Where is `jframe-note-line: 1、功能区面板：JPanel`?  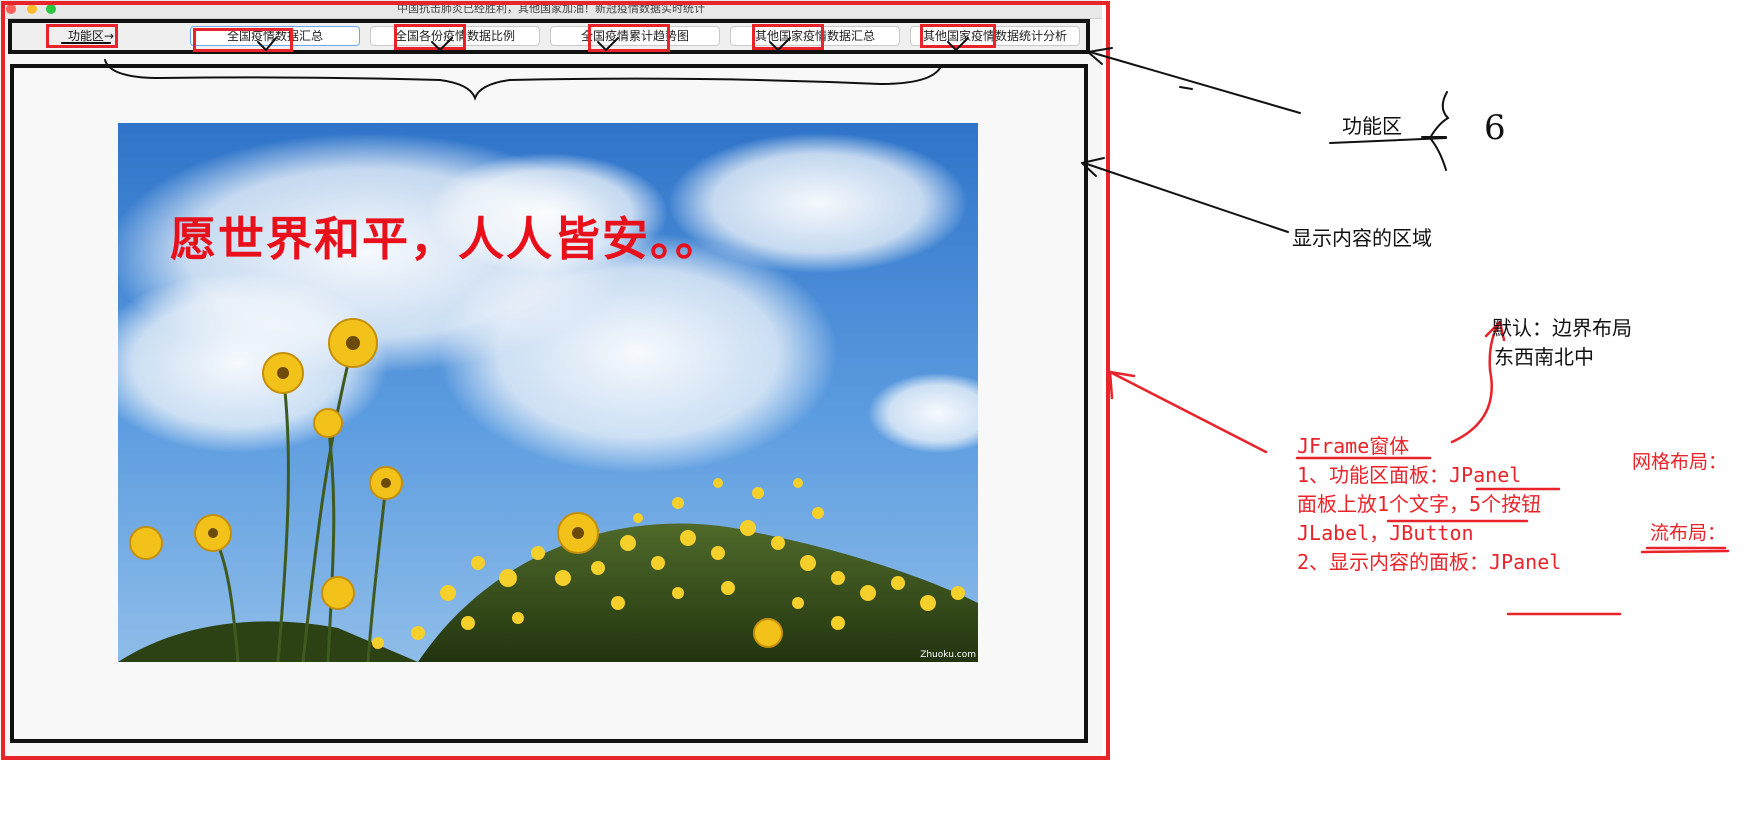
jframe-note-line: 1、功能区面板：JPanel is located at coordinates (1409, 475).